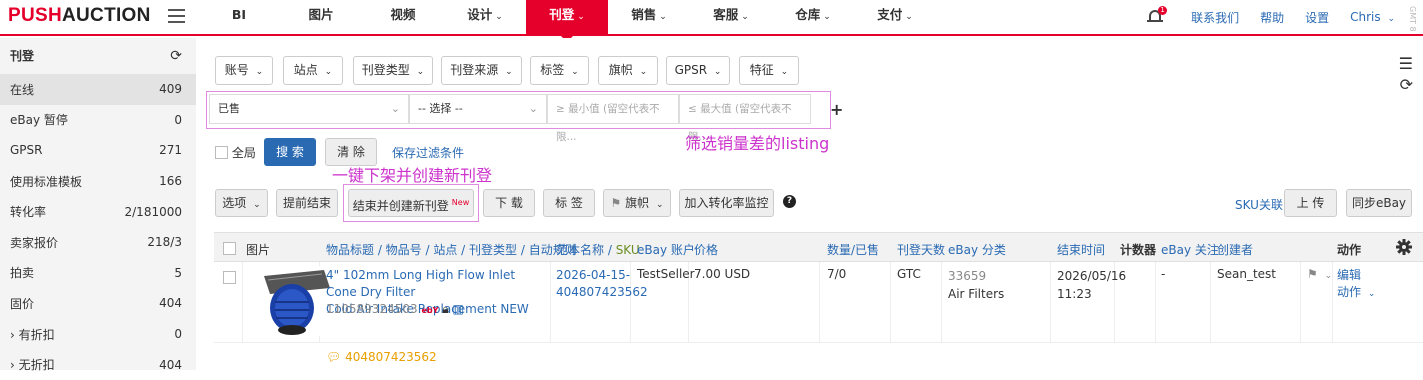 This screenshot has width=1423, height=380. Describe the element at coordinates (757, 143) in the screenshot. I see `annotation-filter: 筛选销量差的listing` at that location.